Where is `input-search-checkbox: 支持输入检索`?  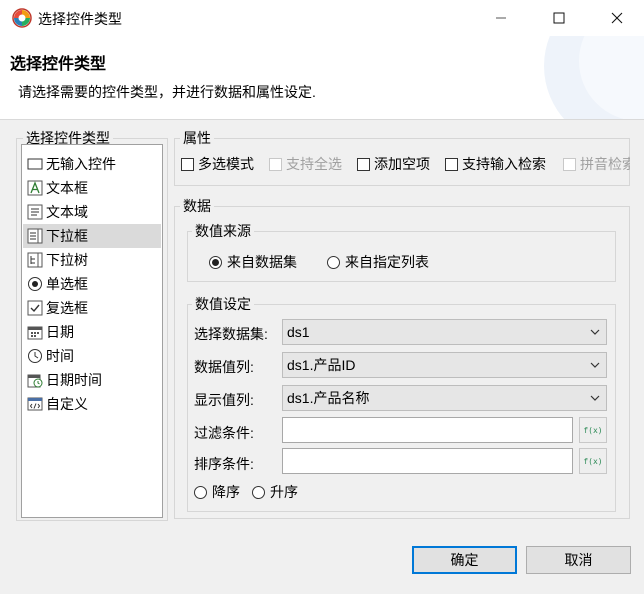
input-search-checkbox: 支持输入检索 is located at coordinates (495, 164).